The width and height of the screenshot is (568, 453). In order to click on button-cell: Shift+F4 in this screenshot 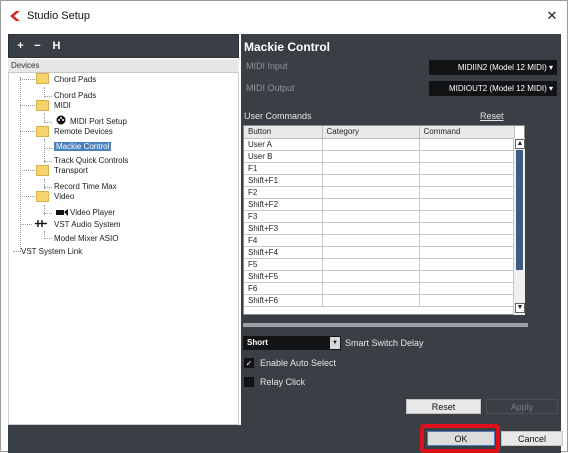, I will do `click(283, 252)`.